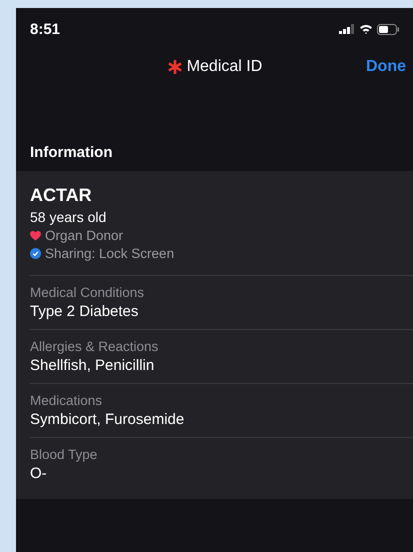 This screenshot has width=413, height=552. I want to click on field-label: Medications, so click(67, 400).